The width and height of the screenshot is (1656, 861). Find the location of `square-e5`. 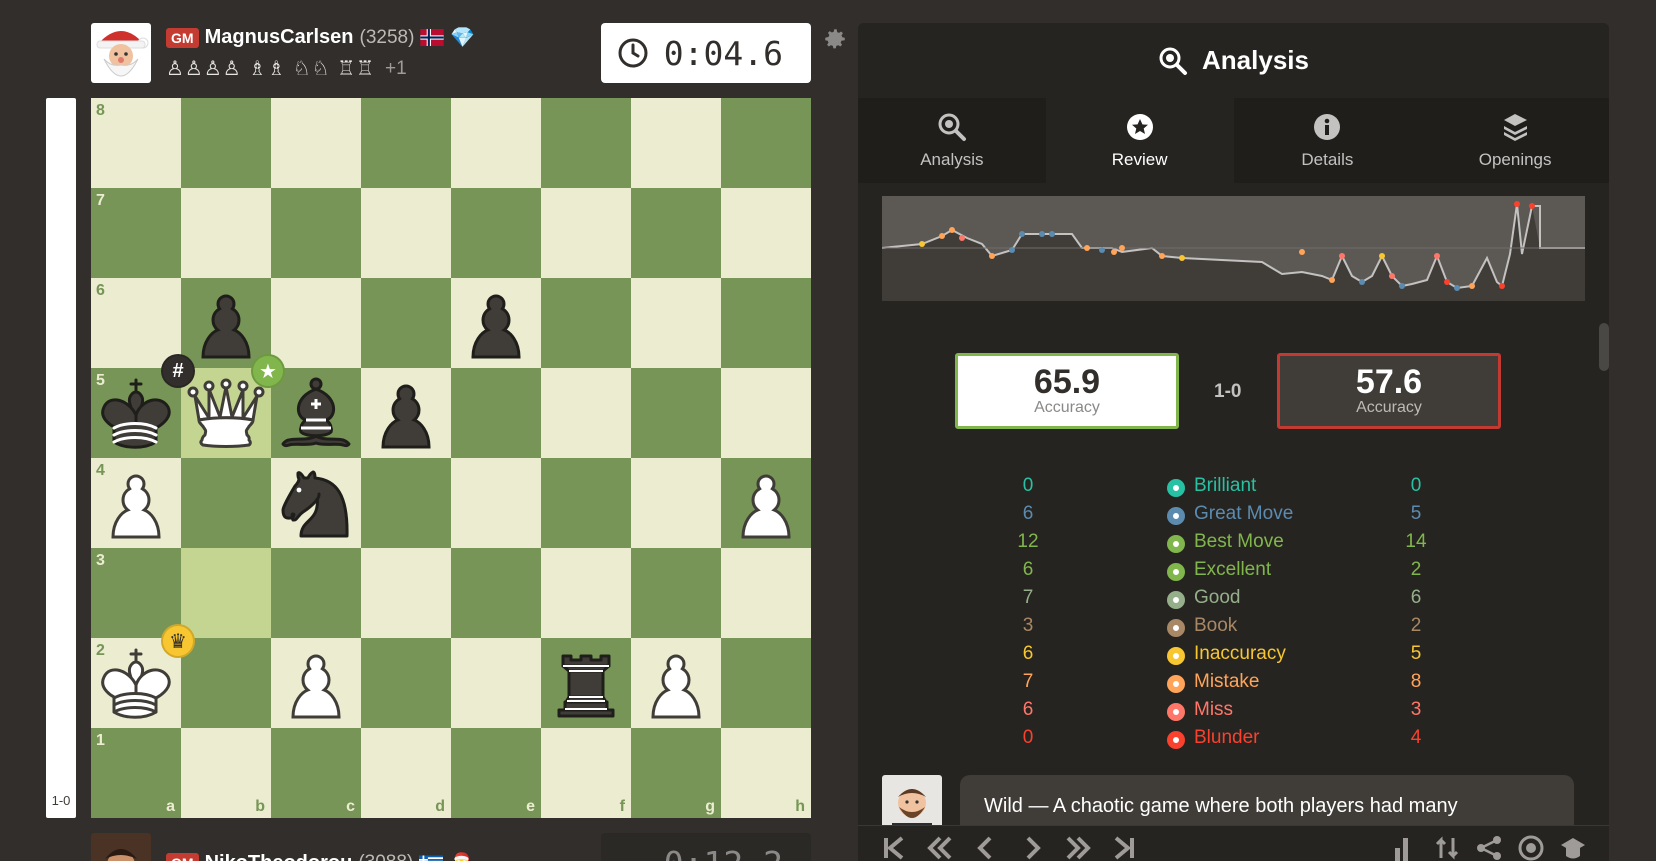

square-e5 is located at coordinates (496, 413).